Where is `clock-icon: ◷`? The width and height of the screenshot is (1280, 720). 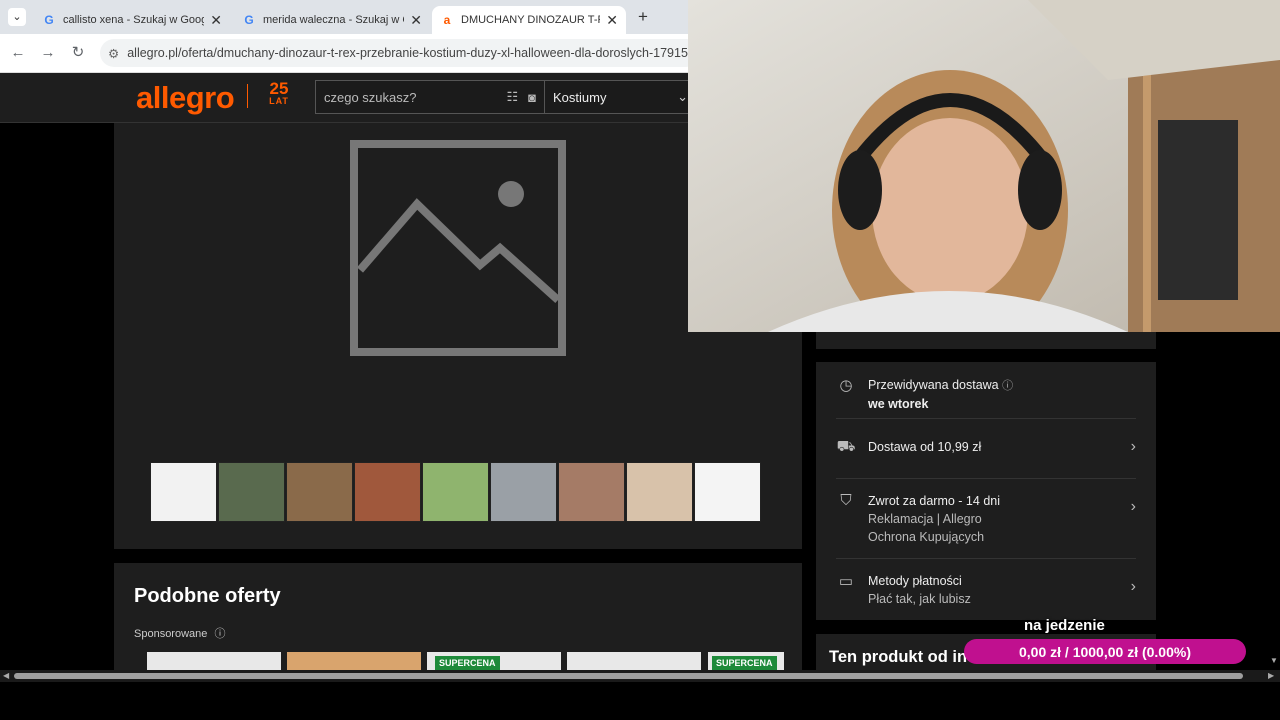 clock-icon: ◷ is located at coordinates (846, 385).